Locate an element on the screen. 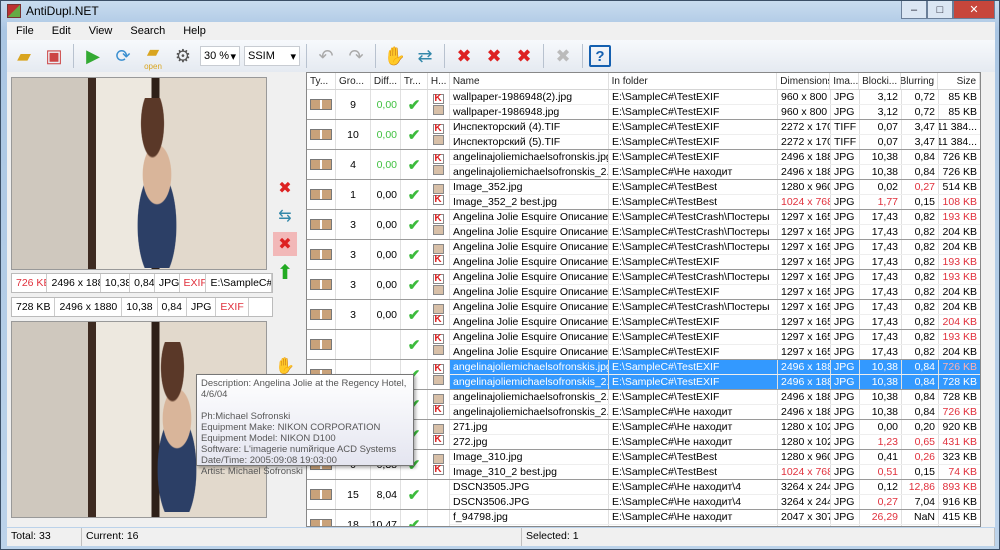 The height and width of the screenshot is (550, 1000). algorithm-select: SSIM ▾ is located at coordinates (272, 56).